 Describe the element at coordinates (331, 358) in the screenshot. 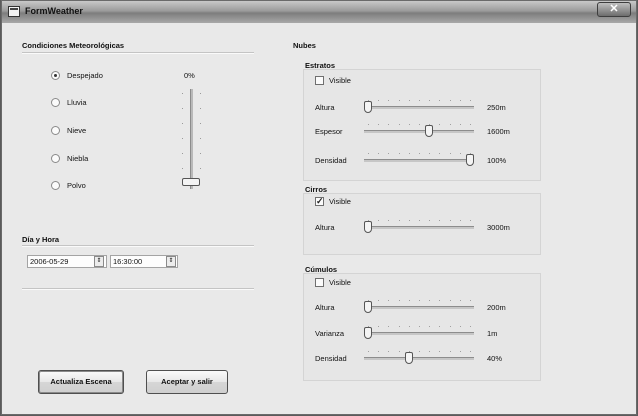

I see `cumulos-densidad-label: Densidad` at that location.